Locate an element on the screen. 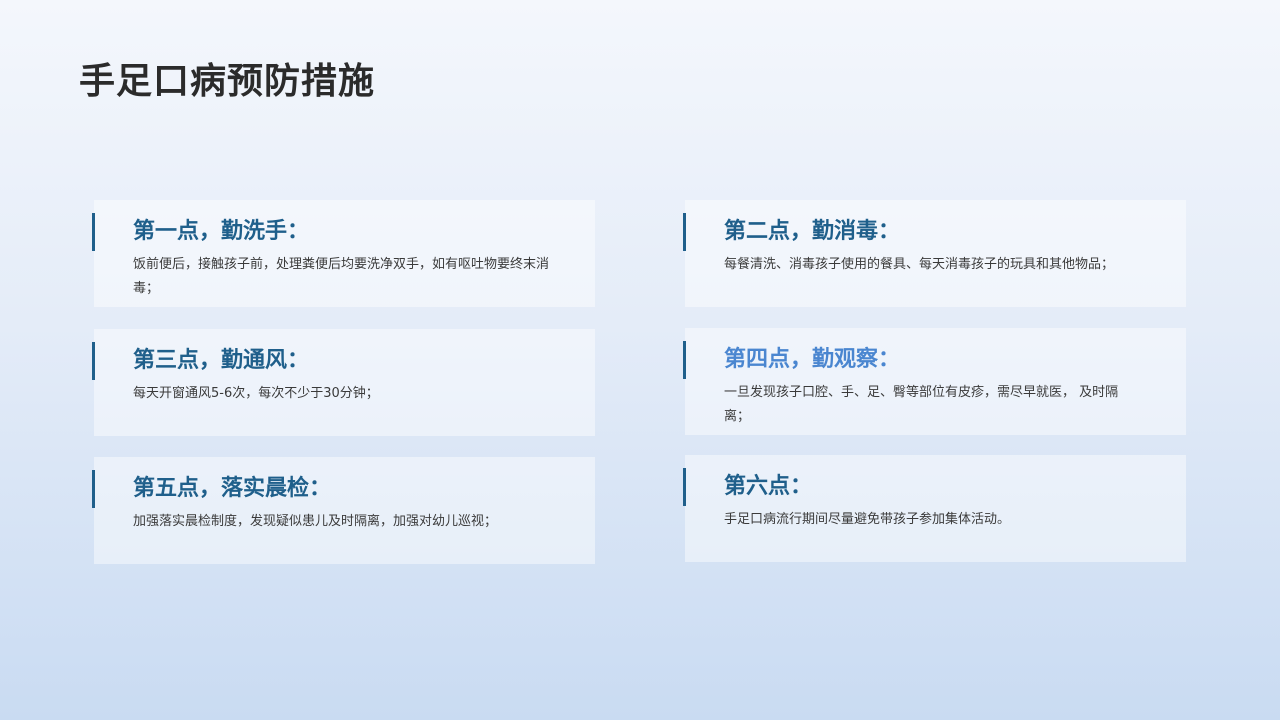  card-text: 加强落实晨检制度，发现疑似患儿及时隔离，加强对幼儿巡视； is located at coordinates (315, 521).